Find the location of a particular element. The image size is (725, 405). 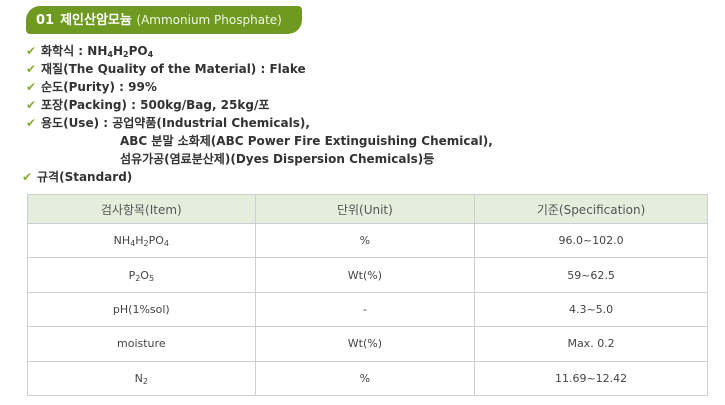

header-item: 검사항목(Item) is located at coordinates (141, 209).